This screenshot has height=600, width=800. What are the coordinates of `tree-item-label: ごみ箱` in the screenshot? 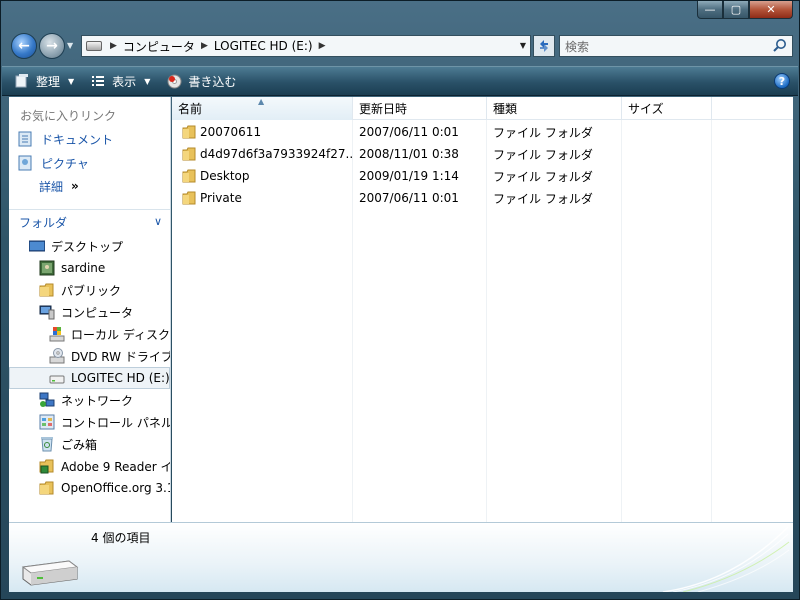 It's located at (79, 444).